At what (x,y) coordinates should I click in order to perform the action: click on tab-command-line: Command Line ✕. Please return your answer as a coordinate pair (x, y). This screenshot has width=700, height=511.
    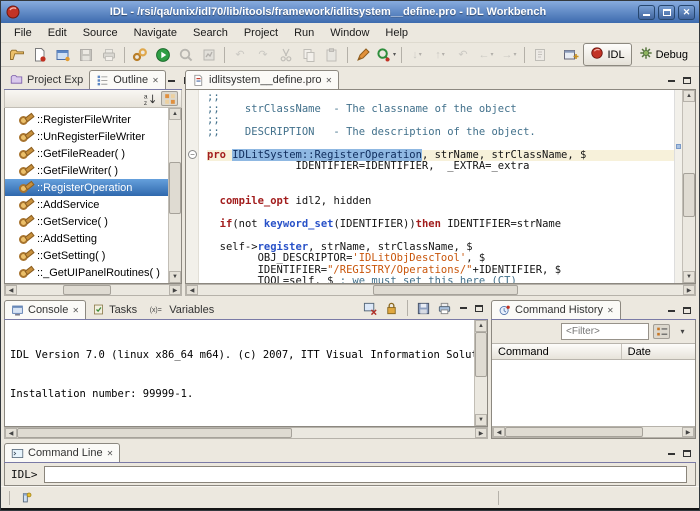
    Looking at the image, I should click on (62, 452).